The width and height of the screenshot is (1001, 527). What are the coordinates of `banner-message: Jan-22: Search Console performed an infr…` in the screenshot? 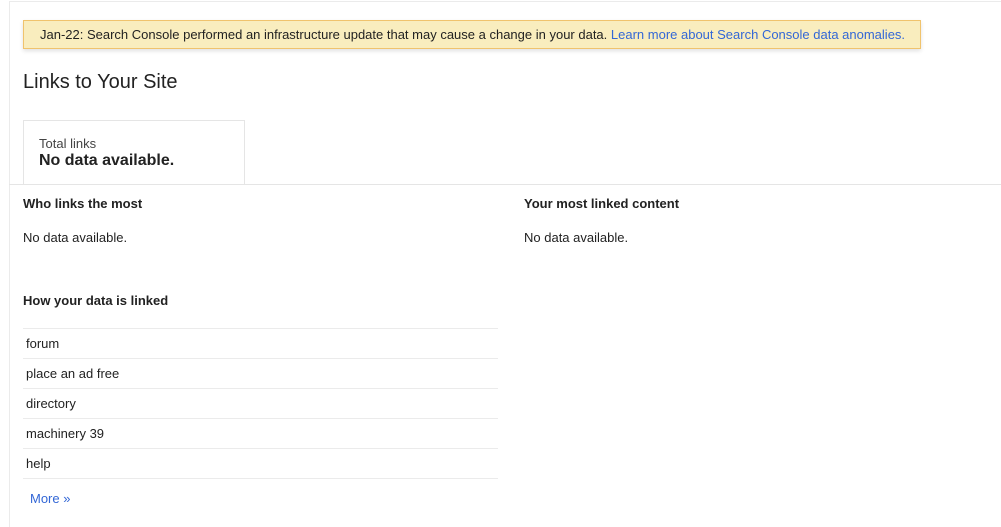 It's located at (324, 34).